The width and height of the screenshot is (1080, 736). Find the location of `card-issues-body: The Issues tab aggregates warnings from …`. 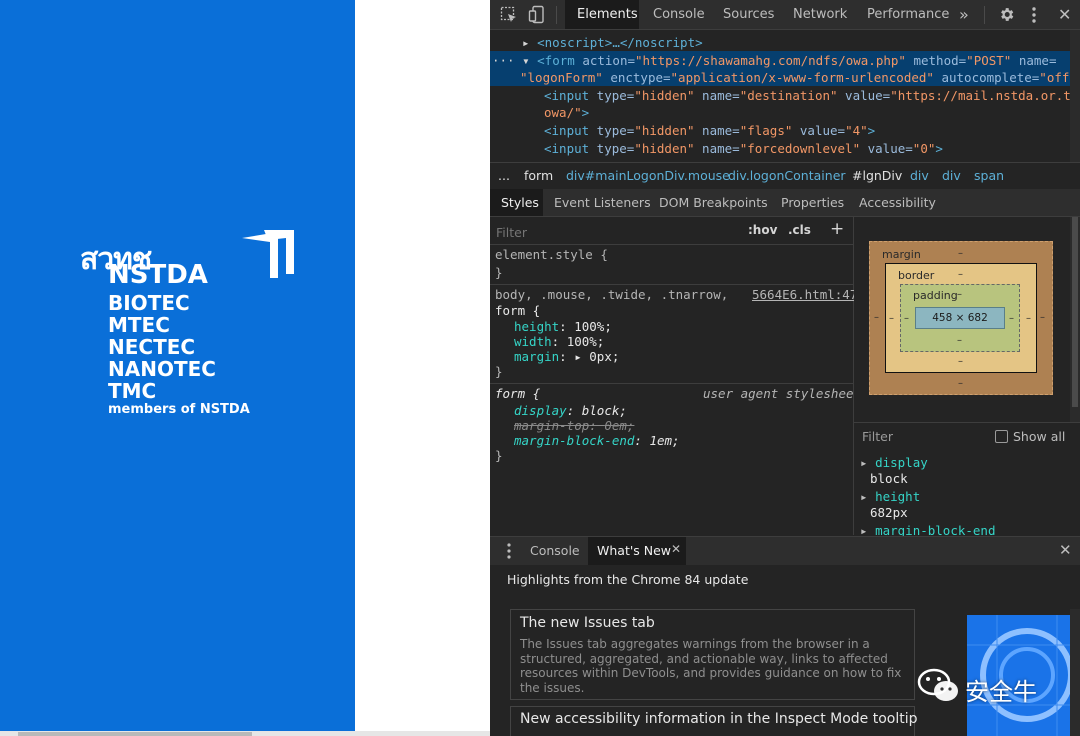

card-issues-body: The Issues tab aggregates warnings from … is located at coordinates (711, 666).